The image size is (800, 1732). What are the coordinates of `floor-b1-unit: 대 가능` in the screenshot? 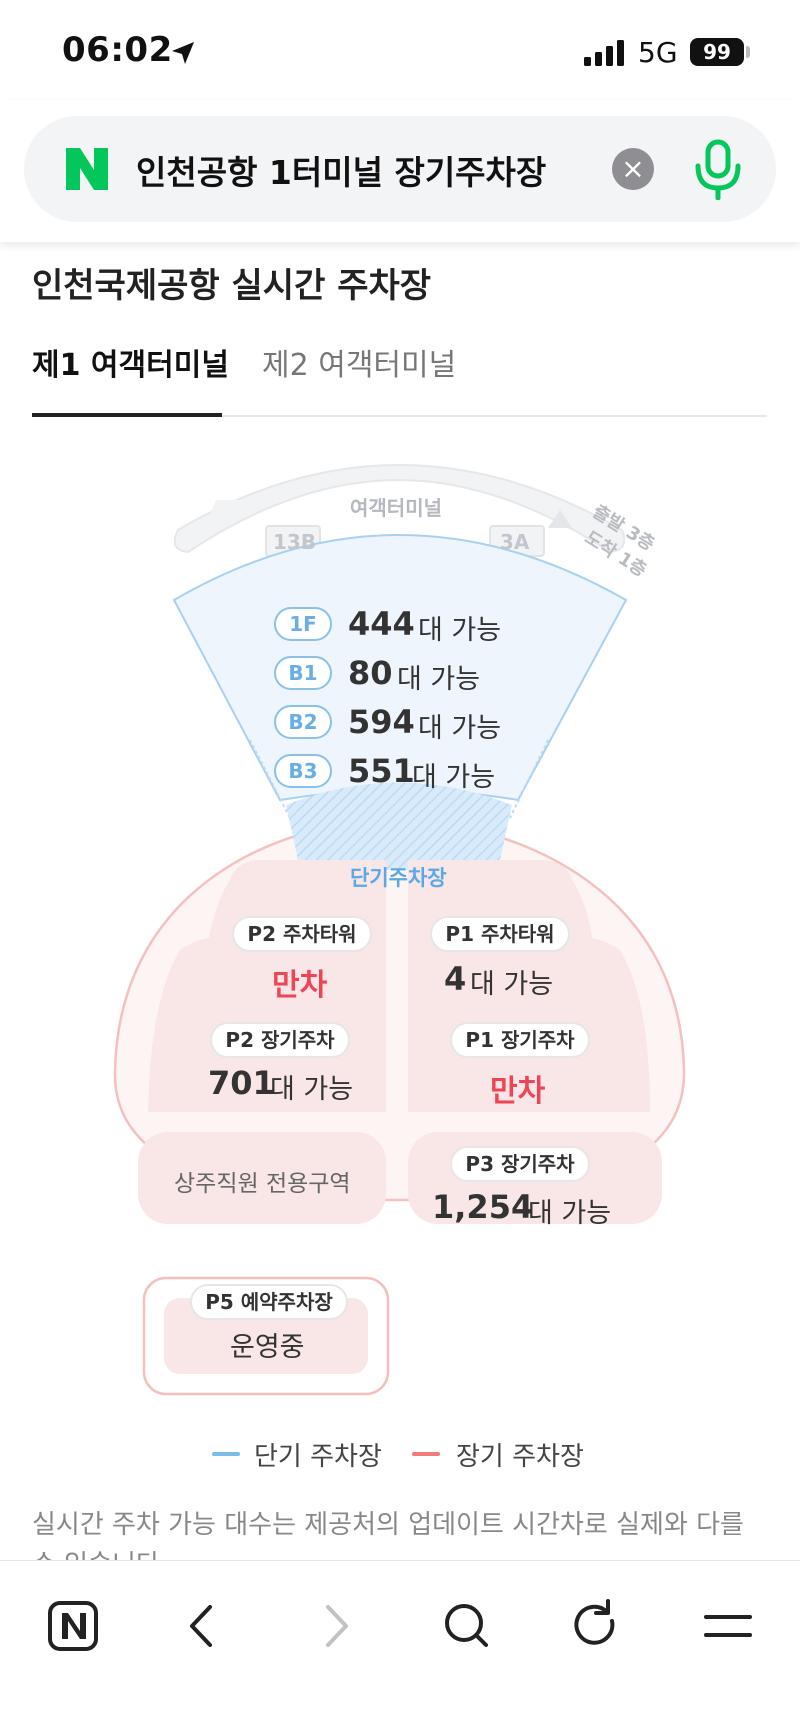 It's located at (439, 679).